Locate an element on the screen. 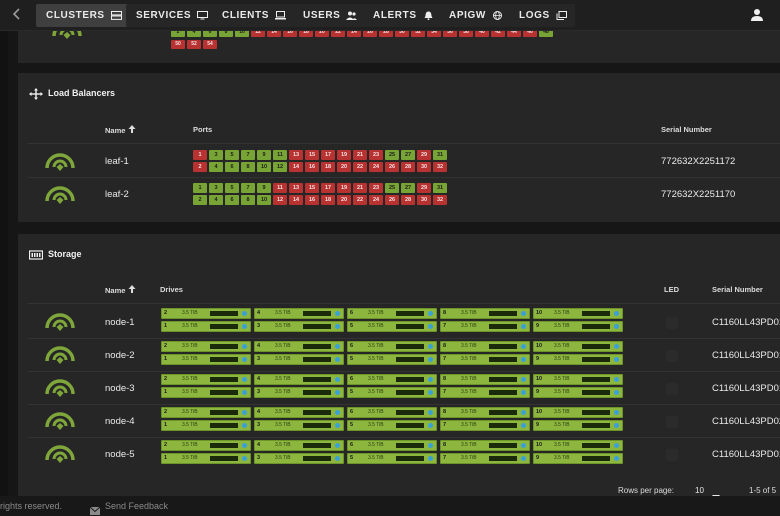  port-4: 4 is located at coordinates (216, 200).